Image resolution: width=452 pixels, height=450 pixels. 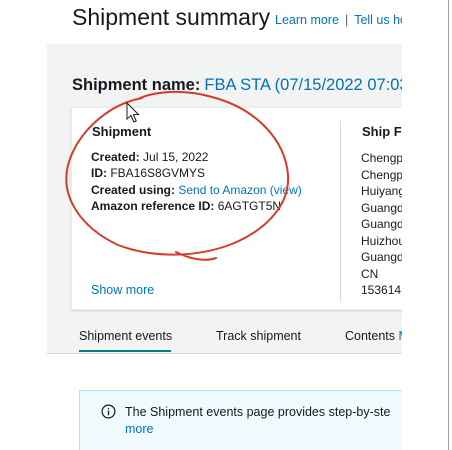 I want to click on learn-more-link: Learn more, so click(x=307, y=20).